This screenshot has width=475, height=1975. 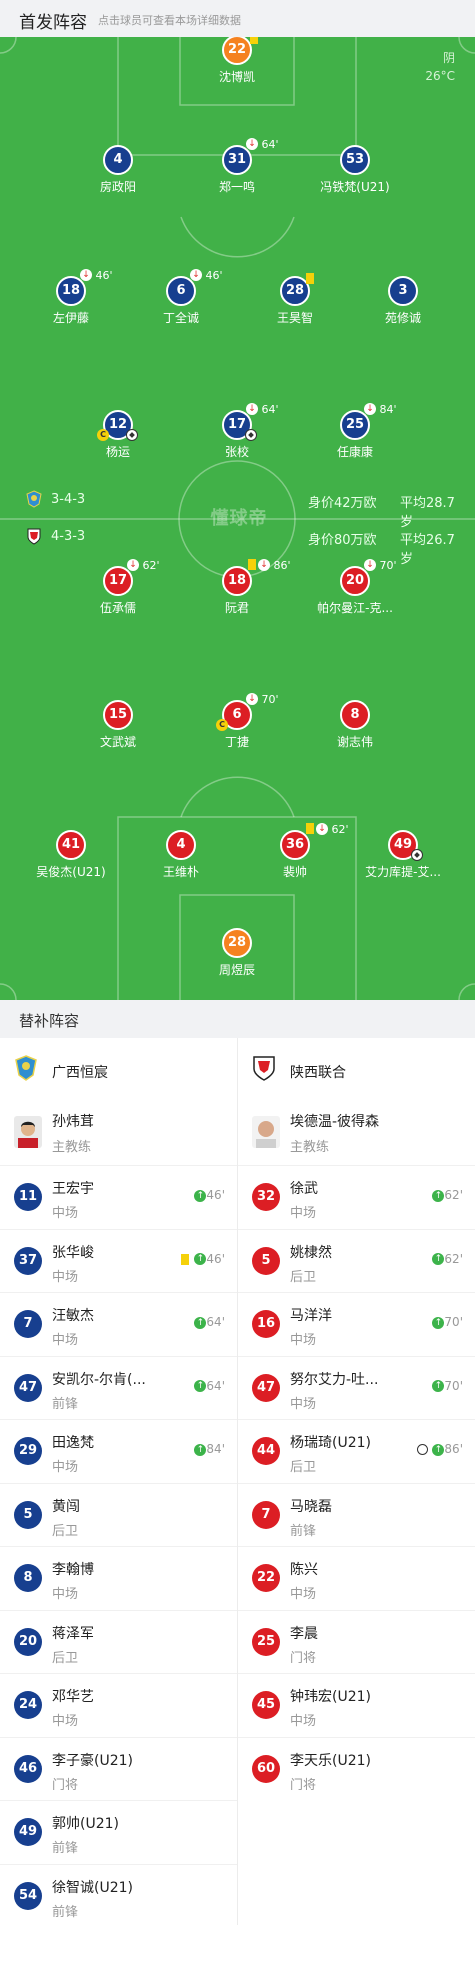 What do you see at coordinates (118, 1451) in the screenshot?
I see `sub-player-row: 29 田逸梵 中场 ↑ 84'` at bounding box center [118, 1451].